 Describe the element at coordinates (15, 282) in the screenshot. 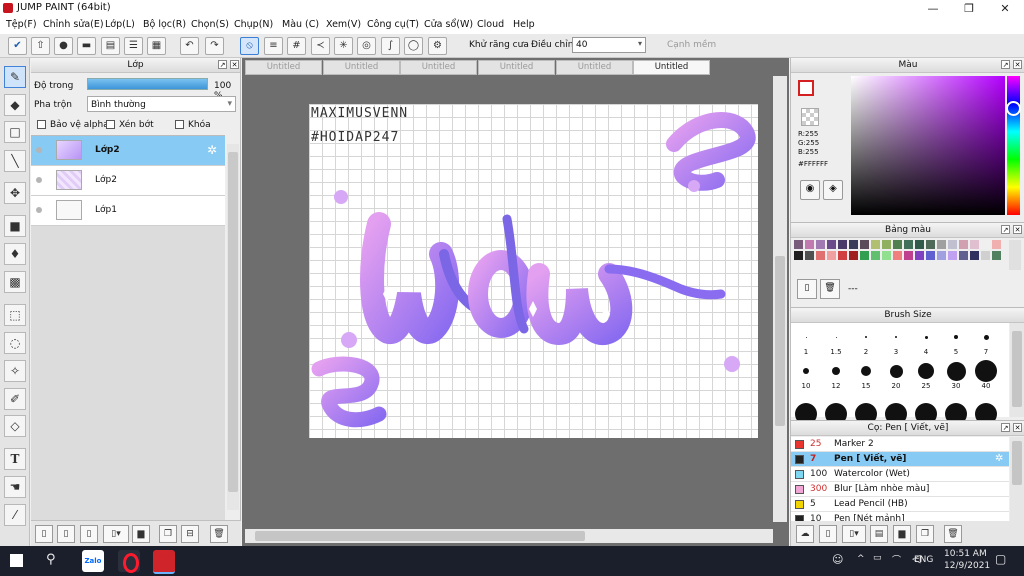

I see `gradient-tool-icon: ▩` at that location.